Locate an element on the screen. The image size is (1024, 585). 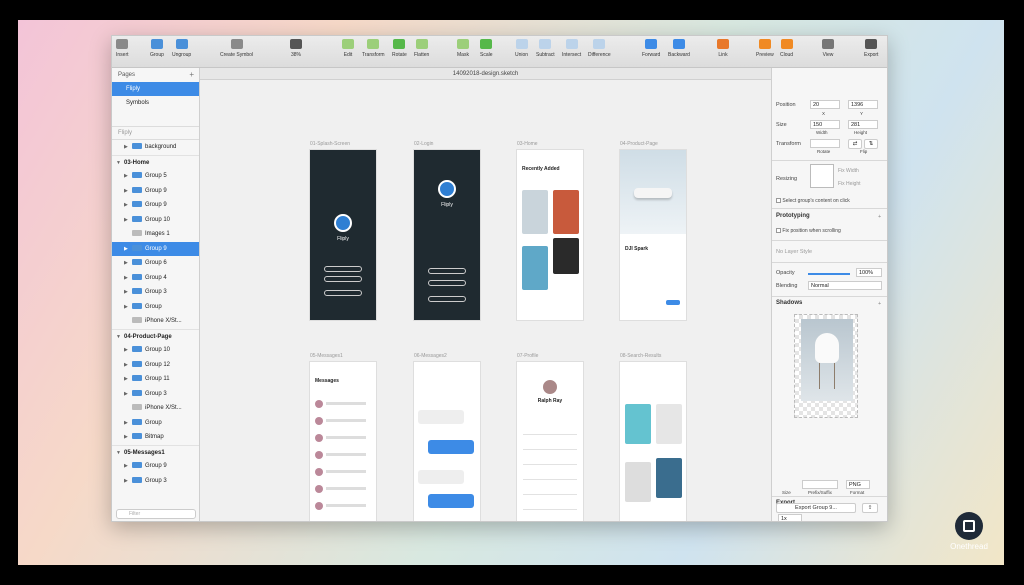
select-group-checkbox: Select group's content on click is located at coordinates (813, 201).